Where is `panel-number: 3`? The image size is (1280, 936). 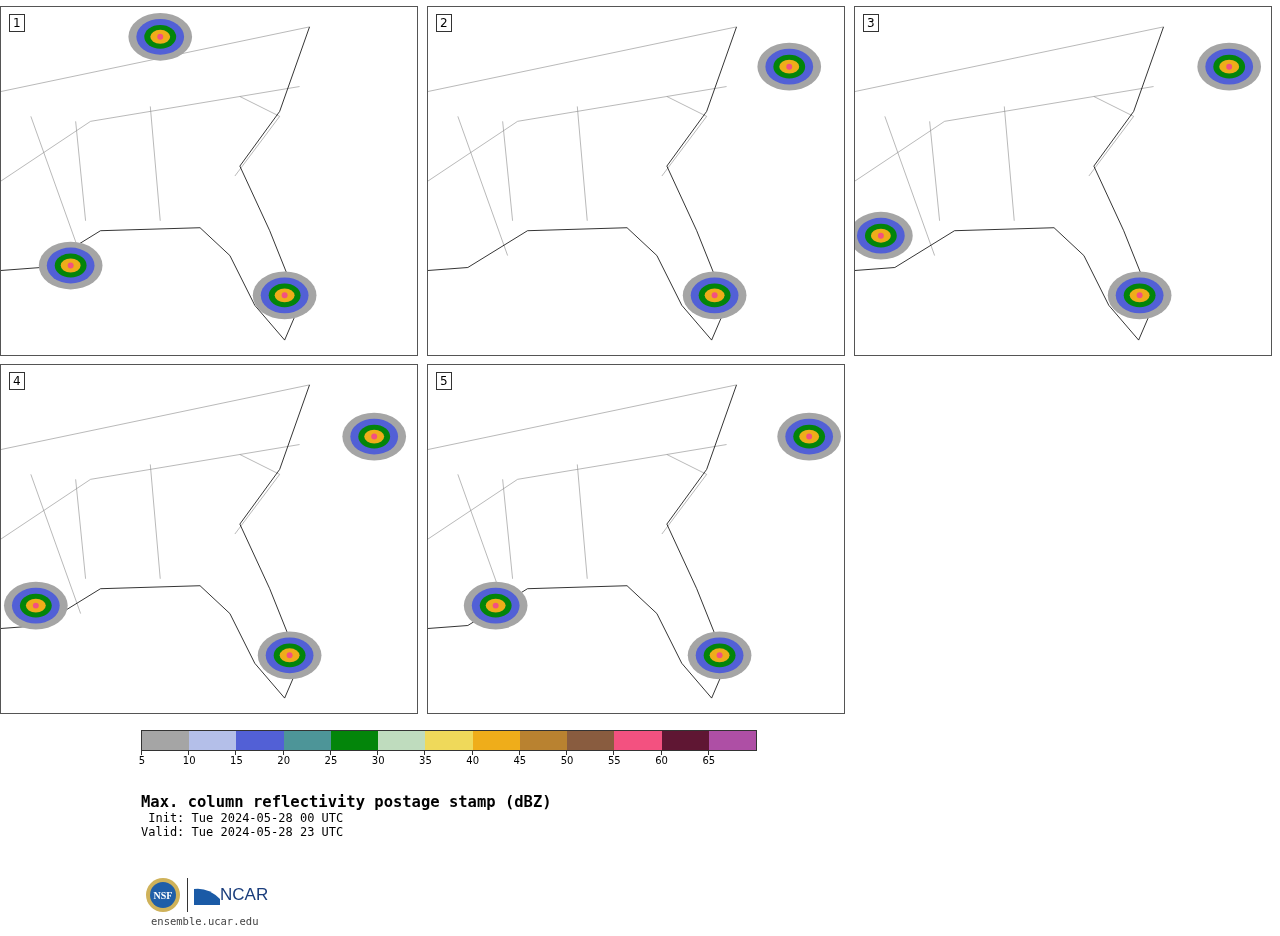 panel-number: 3 is located at coordinates (871, 23).